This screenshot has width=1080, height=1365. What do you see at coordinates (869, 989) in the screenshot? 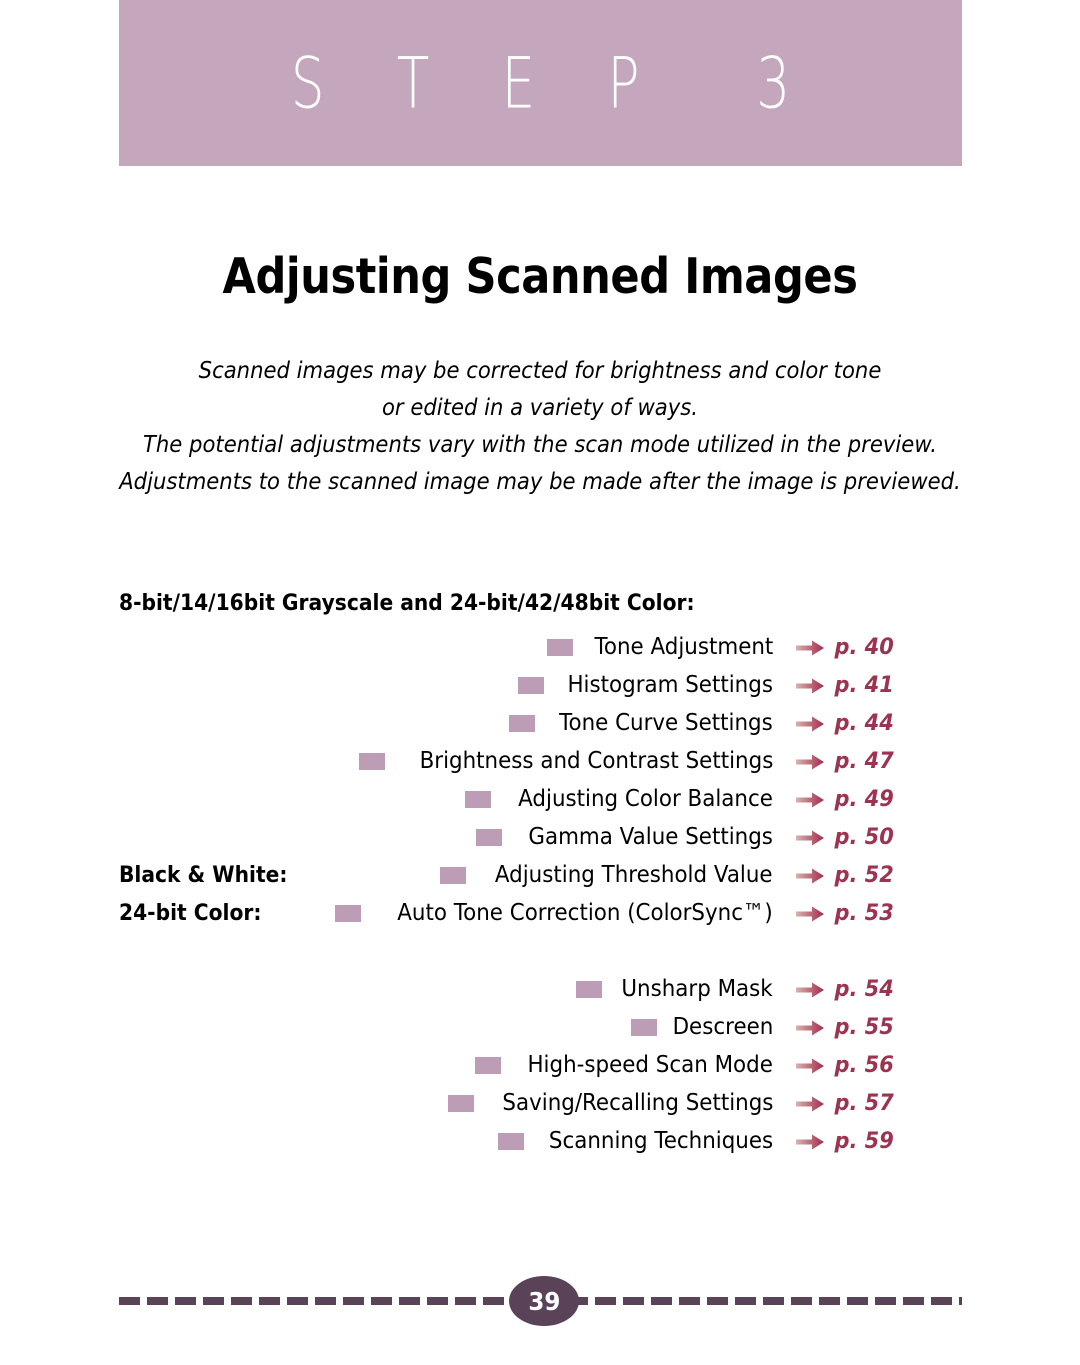
I see `page-reference: p. 54` at bounding box center [869, 989].